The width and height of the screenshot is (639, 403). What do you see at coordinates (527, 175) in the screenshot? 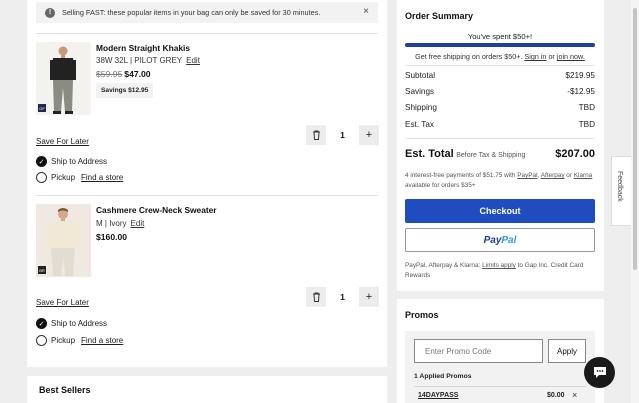
I see `paypal-link: PayPal` at bounding box center [527, 175].